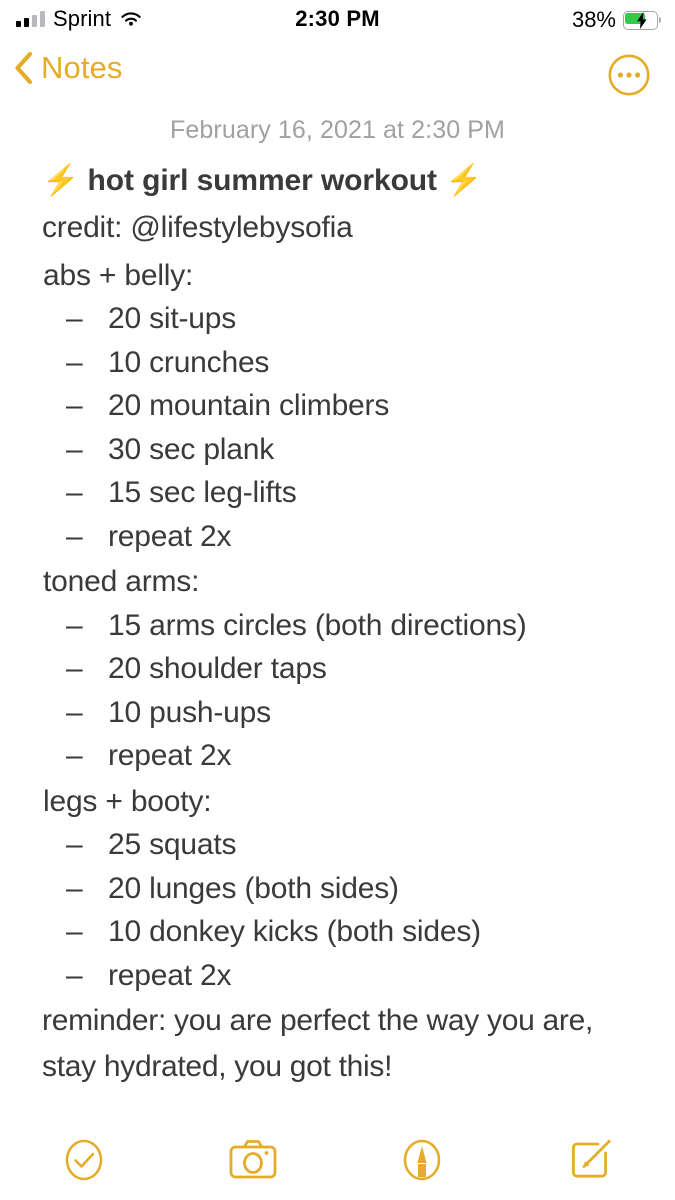 The image size is (675, 1200). I want to click on chevron-left-icon, so click(23, 68).